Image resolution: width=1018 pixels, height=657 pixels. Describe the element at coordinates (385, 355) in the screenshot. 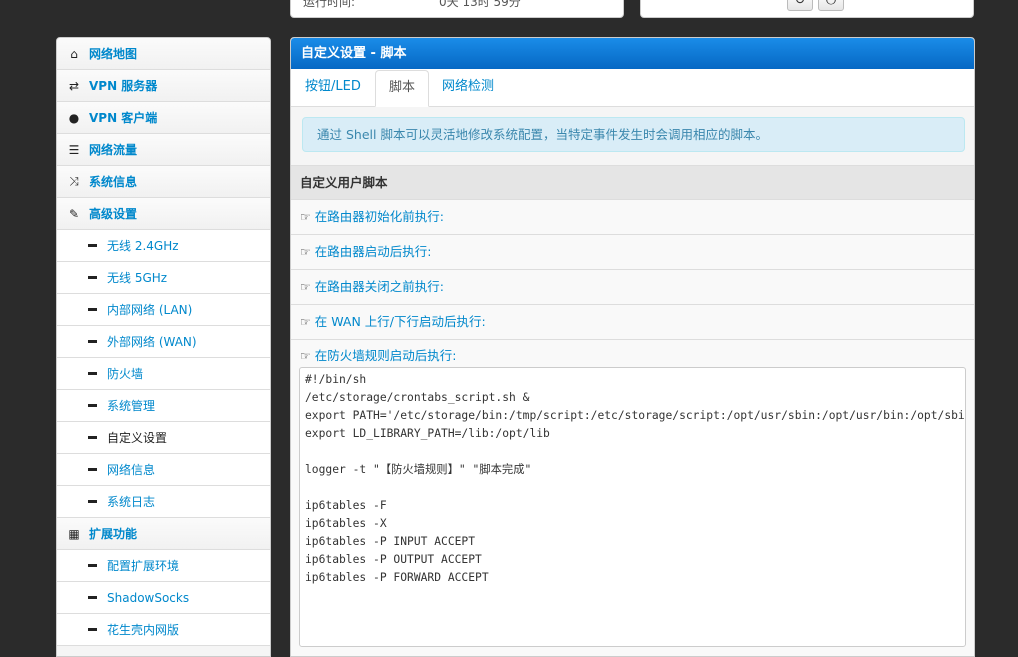

I see `script-row-label: 在防火墙规则启动后执行:` at that location.